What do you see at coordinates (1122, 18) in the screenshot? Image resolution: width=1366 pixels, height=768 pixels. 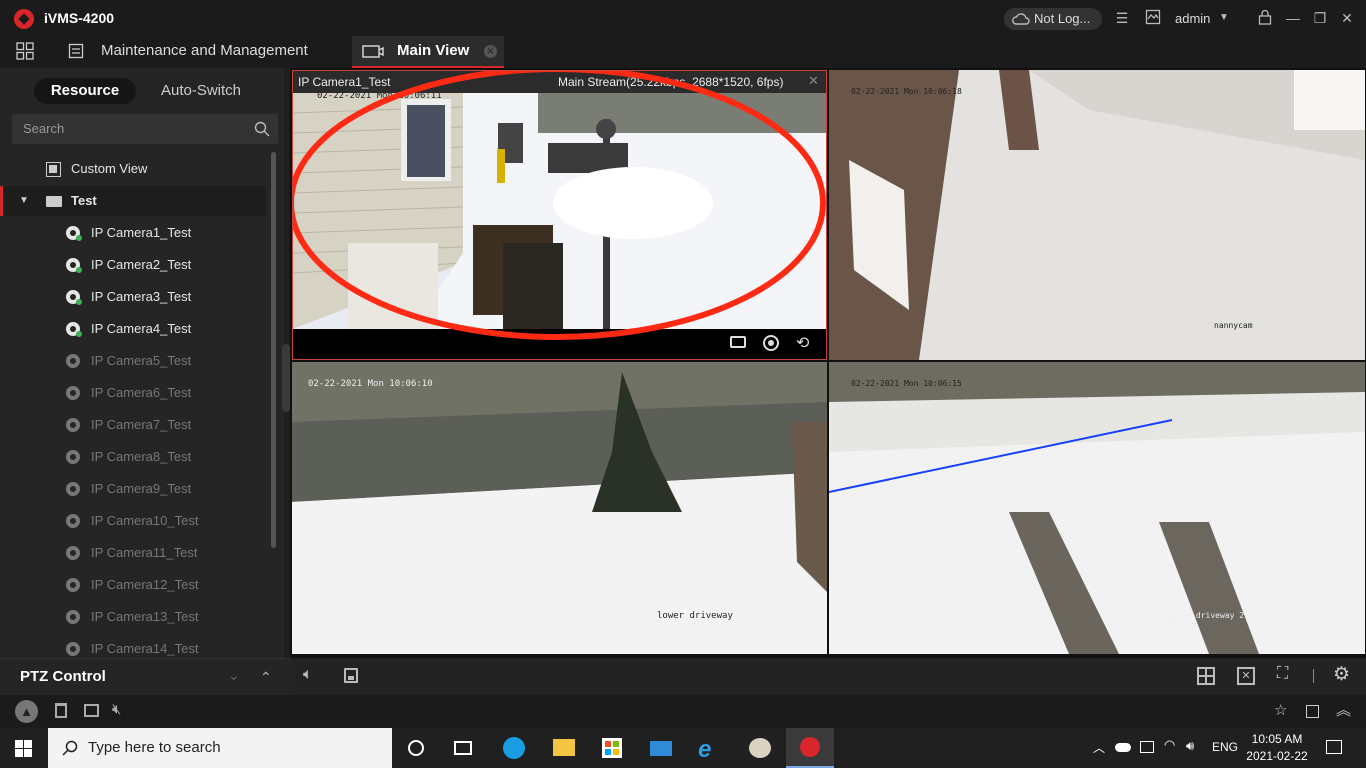 I see `list-icon: ☰` at bounding box center [1122, 18].